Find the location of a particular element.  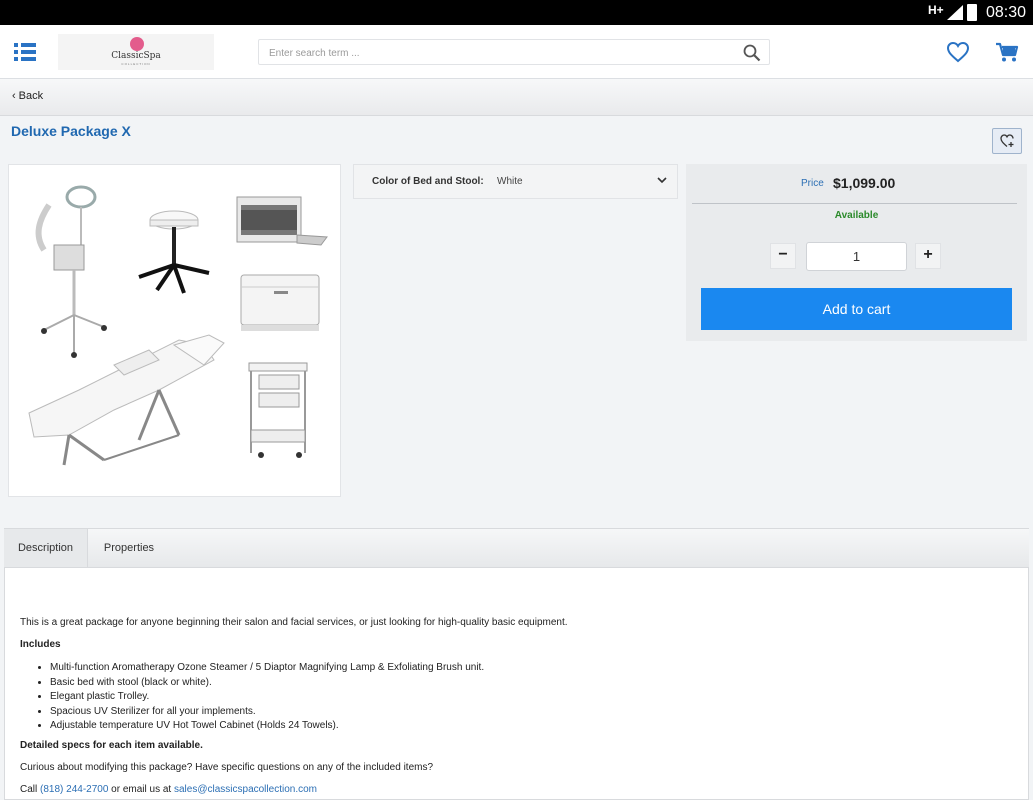

list-item: Elegant plastic Trolley. is located at coordinates (267, 697).